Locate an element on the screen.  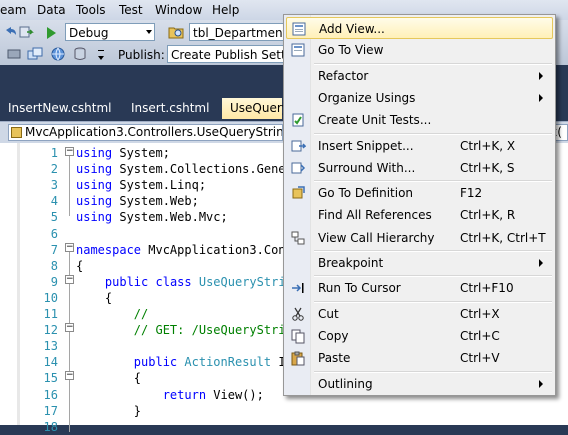
tab-label: Insert.cshtml is located at coordinates (170, 108).